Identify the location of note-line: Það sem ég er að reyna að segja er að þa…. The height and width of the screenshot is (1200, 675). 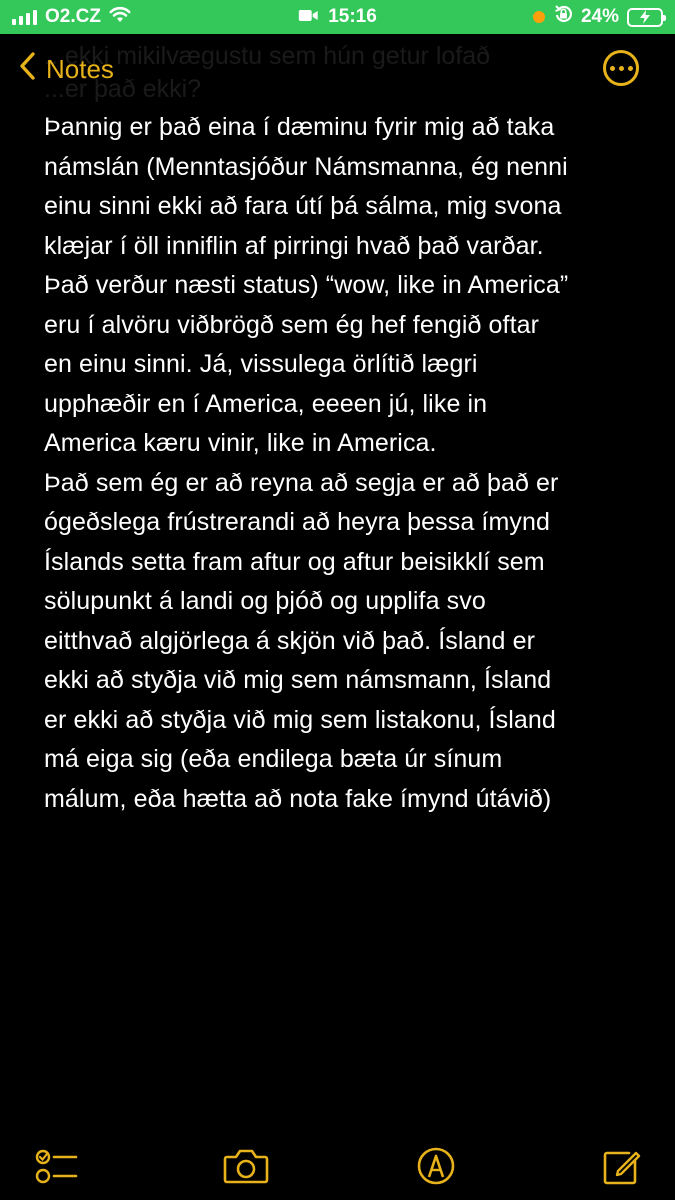
(301, 482).